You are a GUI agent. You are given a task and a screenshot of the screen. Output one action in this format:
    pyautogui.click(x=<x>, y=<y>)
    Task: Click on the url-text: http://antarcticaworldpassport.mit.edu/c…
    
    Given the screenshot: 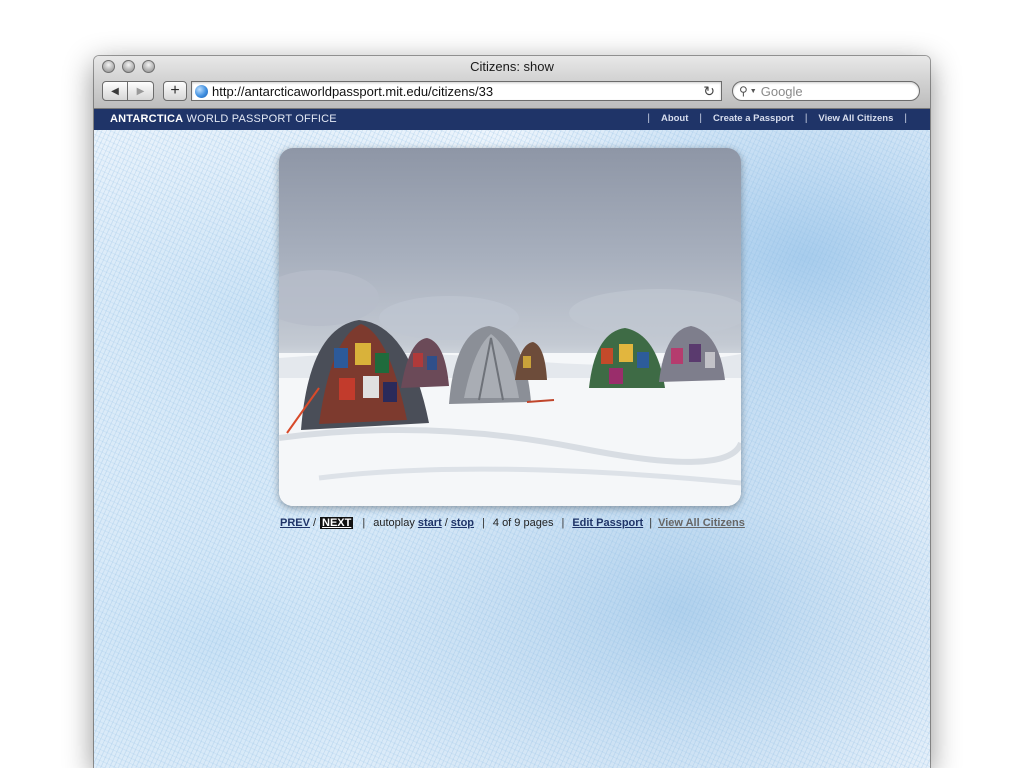 What is the action you would take?
    pyautogui.click(x=457, y=91)
    